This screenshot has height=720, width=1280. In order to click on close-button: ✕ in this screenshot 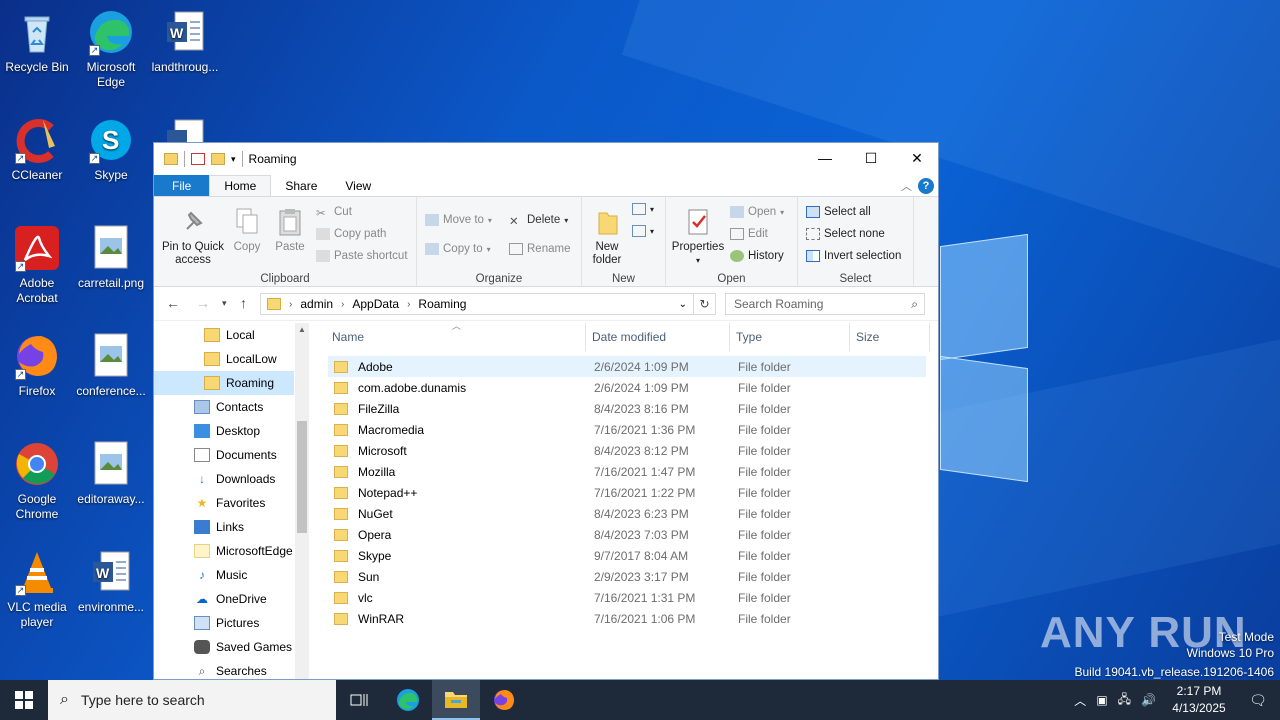, I will do `click(917, 158)`.